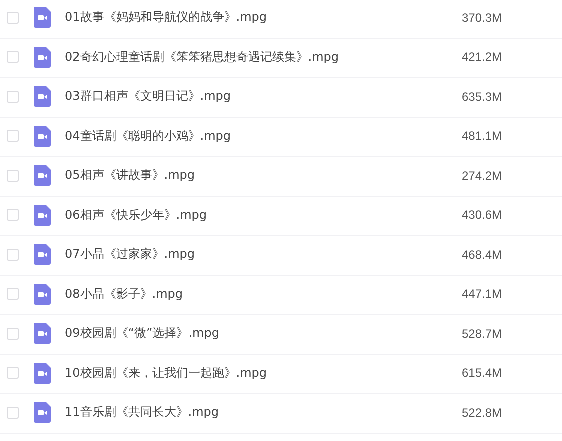 The image size is (562, 441). I want to click on file-name: 11音乐剧《共同长大》.mpg, so click(253, 413).